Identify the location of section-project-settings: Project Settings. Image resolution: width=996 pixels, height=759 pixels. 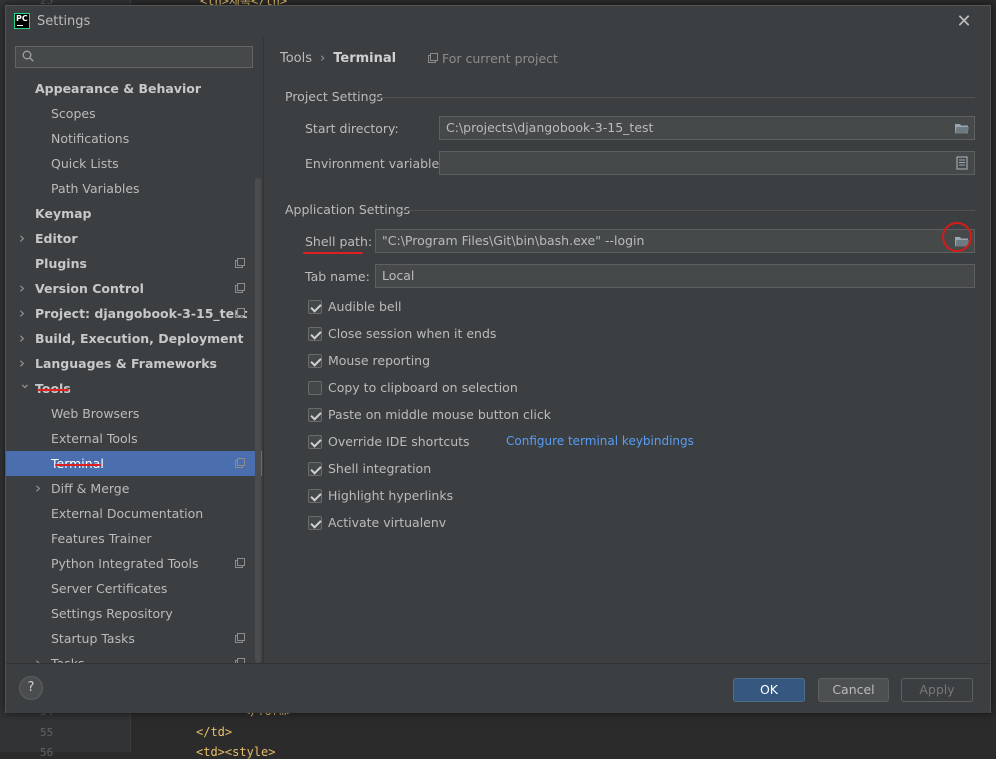
(334, 96).